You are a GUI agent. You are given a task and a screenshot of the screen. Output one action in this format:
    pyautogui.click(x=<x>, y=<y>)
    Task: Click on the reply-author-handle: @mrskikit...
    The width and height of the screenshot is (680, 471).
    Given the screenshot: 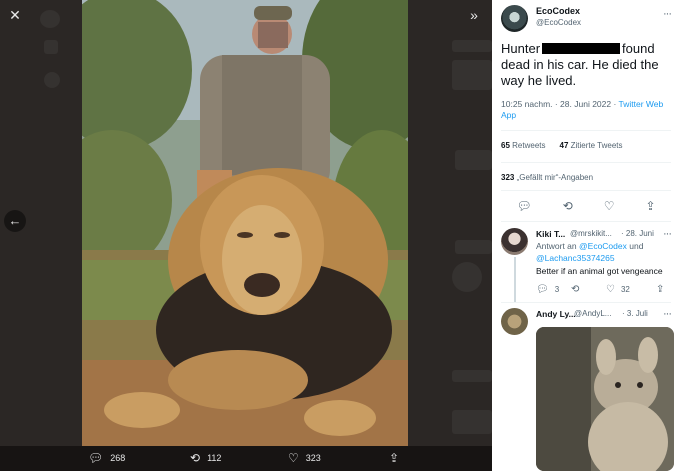 What is the action you would take?
    pyautogui.click(x=591, y=233)
    